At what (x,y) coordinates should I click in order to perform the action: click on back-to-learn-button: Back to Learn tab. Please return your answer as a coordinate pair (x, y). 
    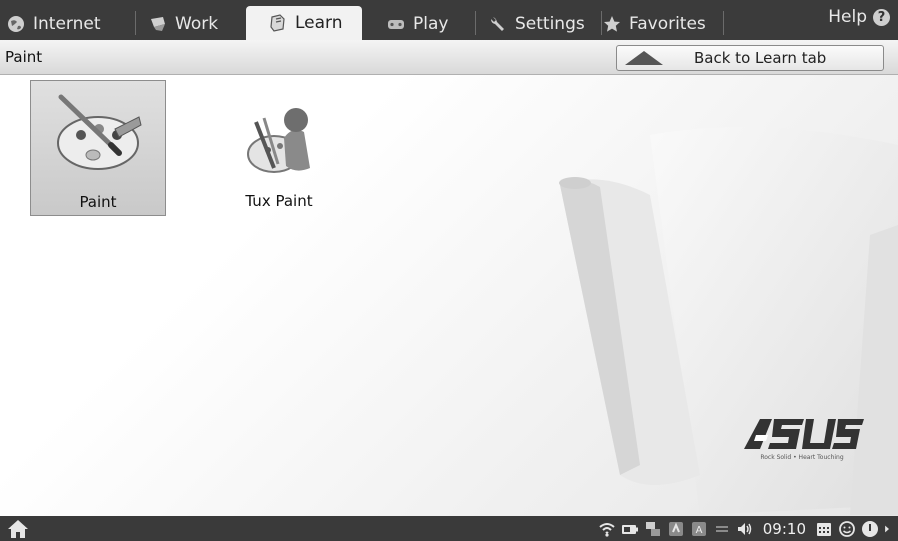
    Looking at the image, I should click on (750, 58).